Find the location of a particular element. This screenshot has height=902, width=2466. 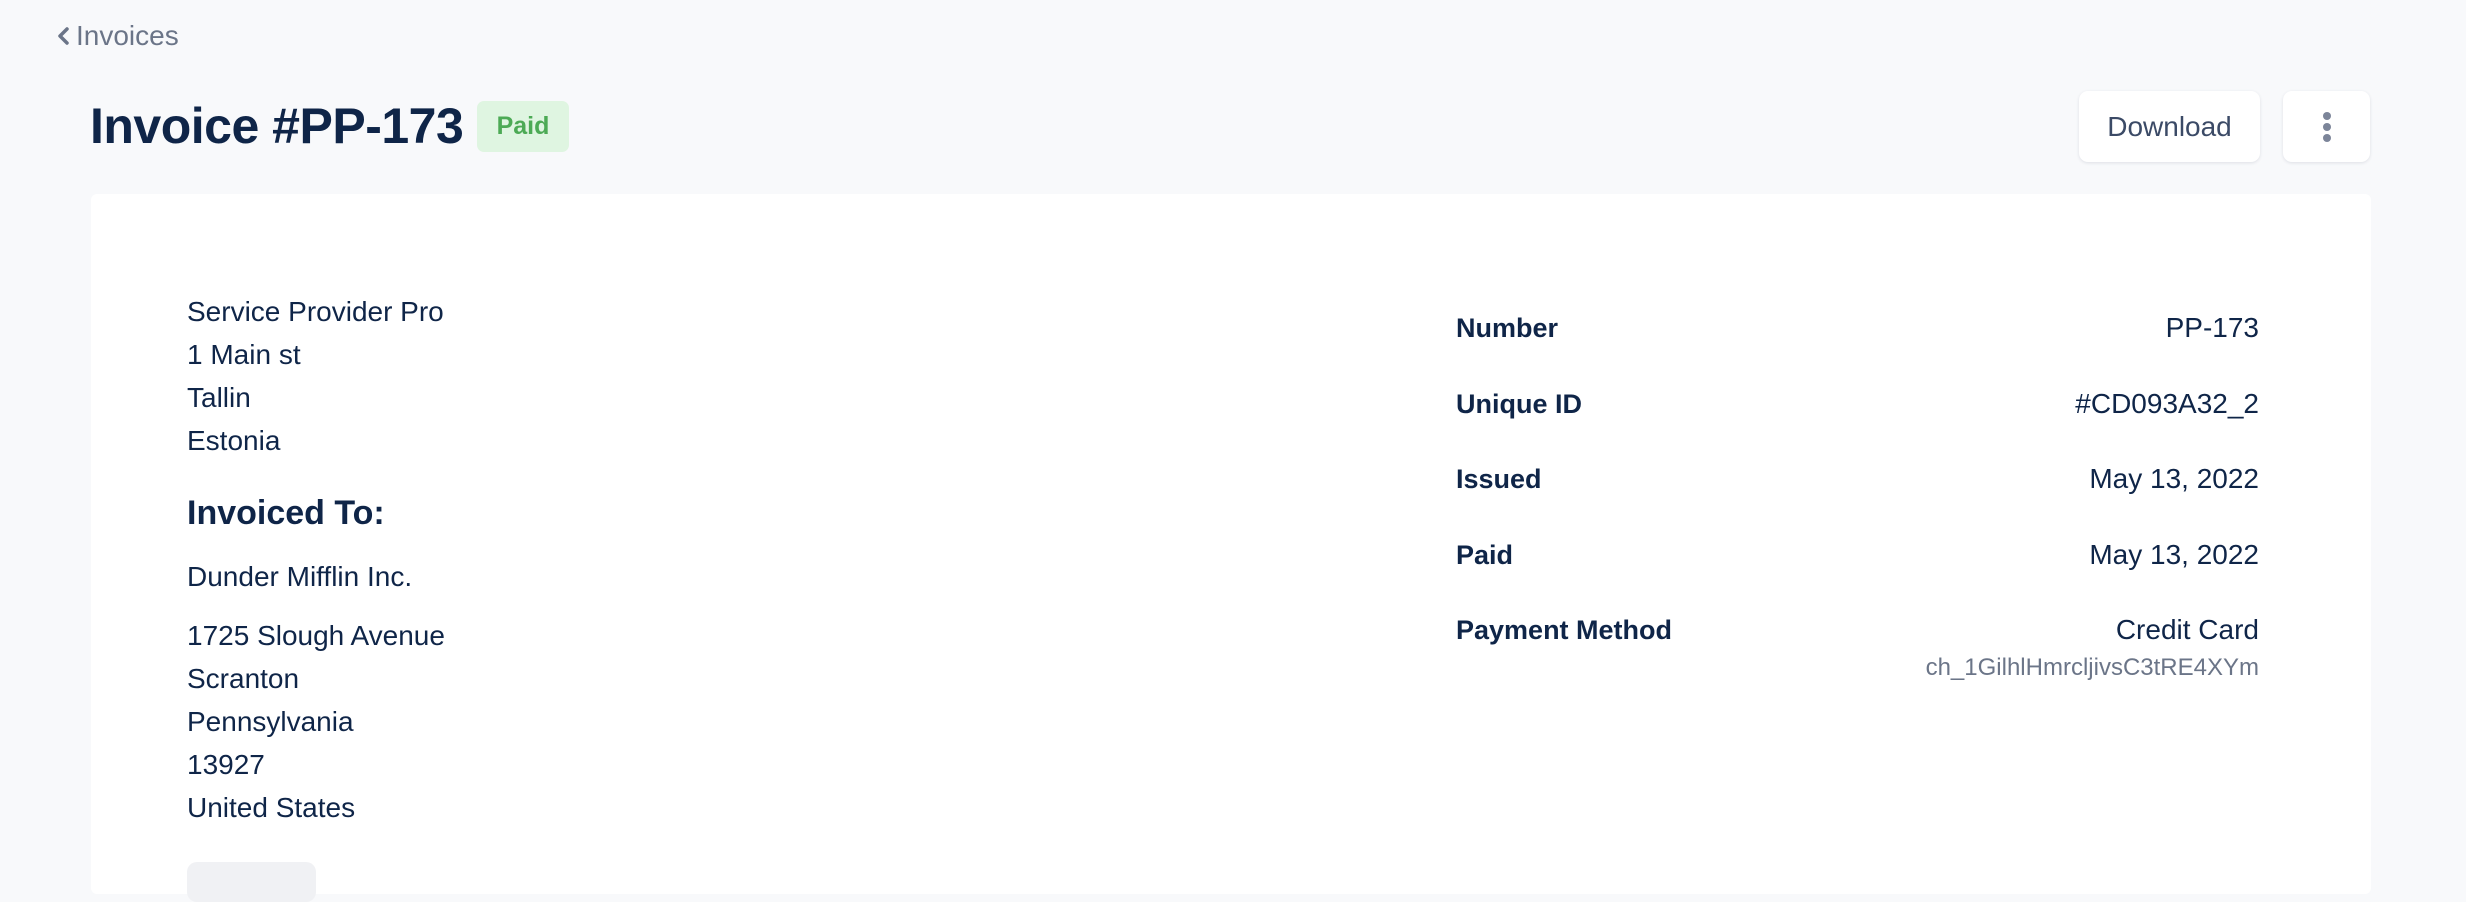

sender-street: 1 Main st is located at coordinates (244, 354).